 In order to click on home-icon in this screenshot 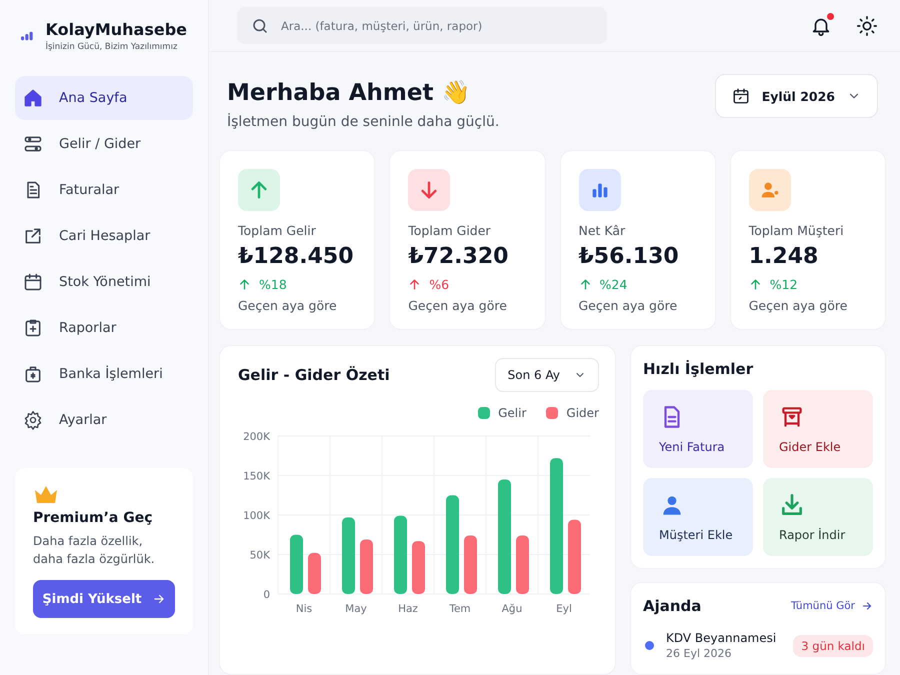, I will do `click(33, 98)`.